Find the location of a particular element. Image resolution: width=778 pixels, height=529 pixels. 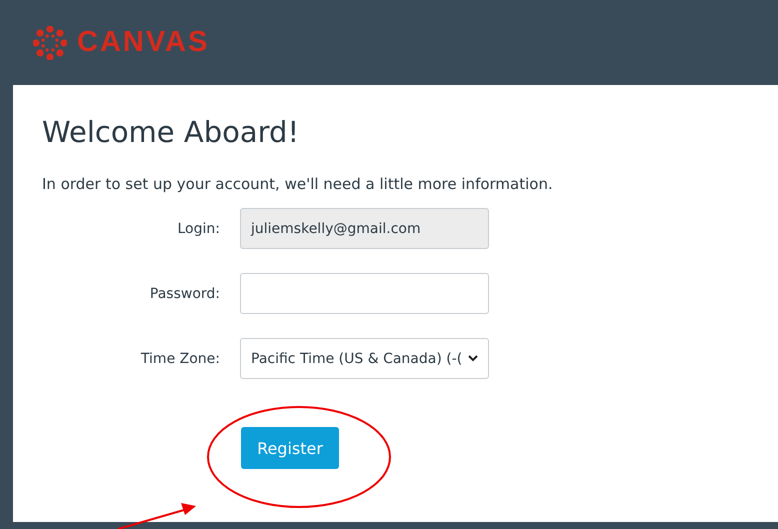

brand-name: CANVAS is located at coordinates (143, 42).